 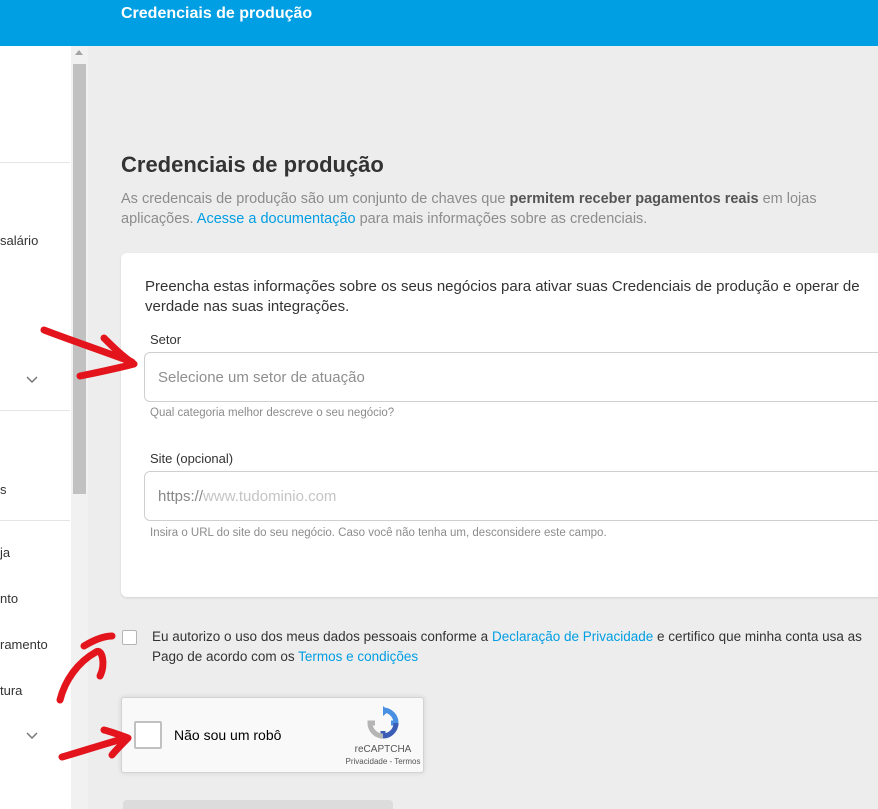 What do you see at coordinates (511, 377) in the screenshot?
I see `sector-select: Selecione um setor de atuação` at bounding box center [511, 377].